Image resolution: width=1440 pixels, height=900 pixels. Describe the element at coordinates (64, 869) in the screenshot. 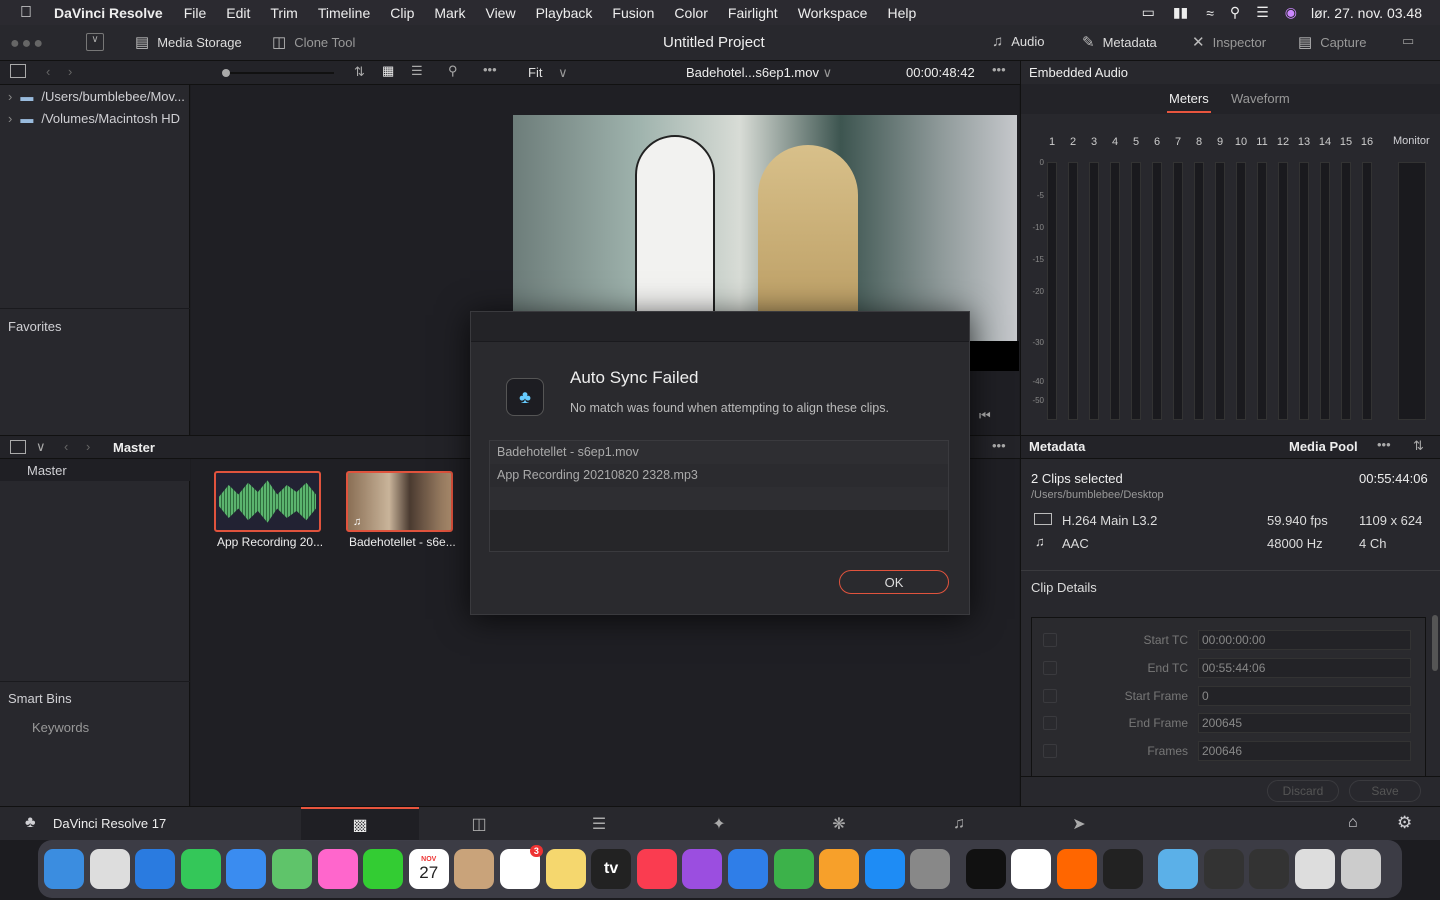

I see `dock-finder-icon` at that location.